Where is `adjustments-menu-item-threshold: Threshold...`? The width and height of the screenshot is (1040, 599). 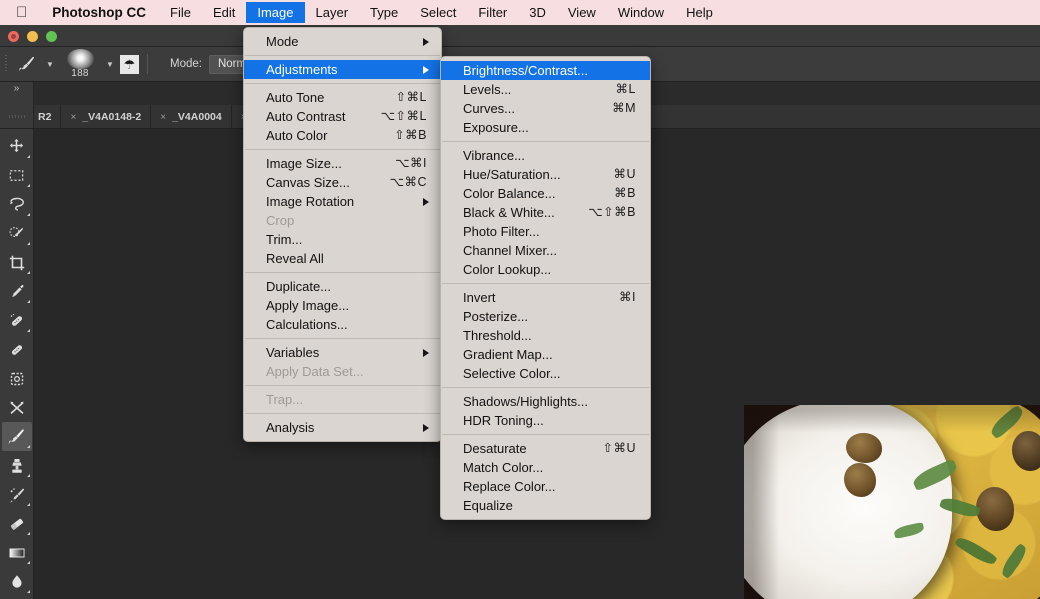
adjustments-menu-item-threshold: Threshold... is located at coordinates (545, 335).